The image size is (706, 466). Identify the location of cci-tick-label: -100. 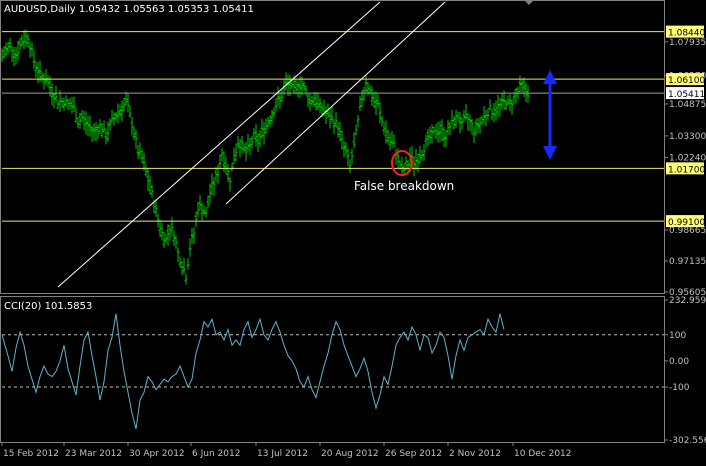
(679, 388).